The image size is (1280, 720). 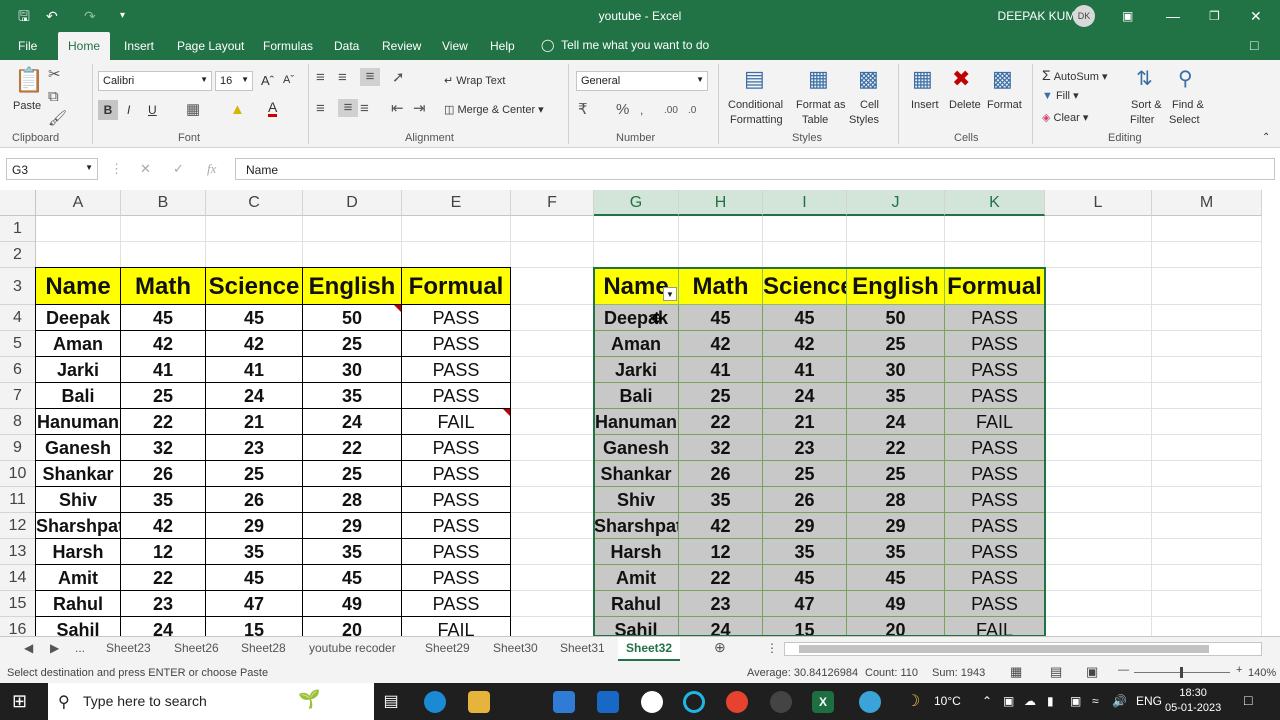 What do you see at coordinates (152, 110) in the screenshot?
I see `underline-button: U` at bounding box center [152, 110].